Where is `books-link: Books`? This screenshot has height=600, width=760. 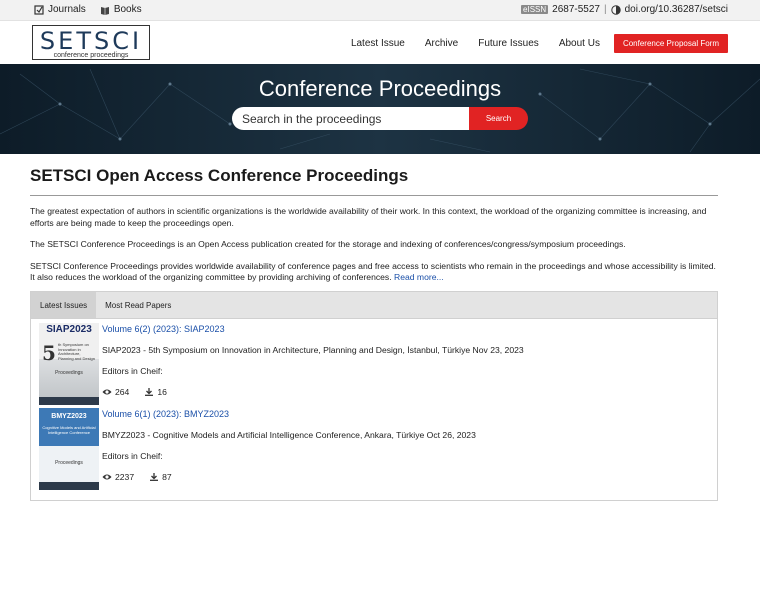
books-link: Books is located at coordinates (121, 9).